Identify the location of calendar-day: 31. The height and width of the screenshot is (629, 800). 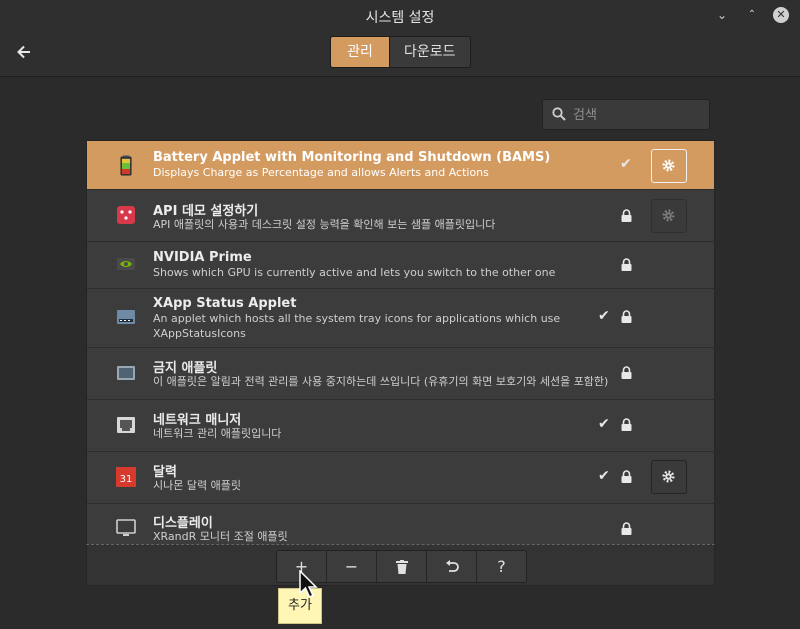
(126, 479).